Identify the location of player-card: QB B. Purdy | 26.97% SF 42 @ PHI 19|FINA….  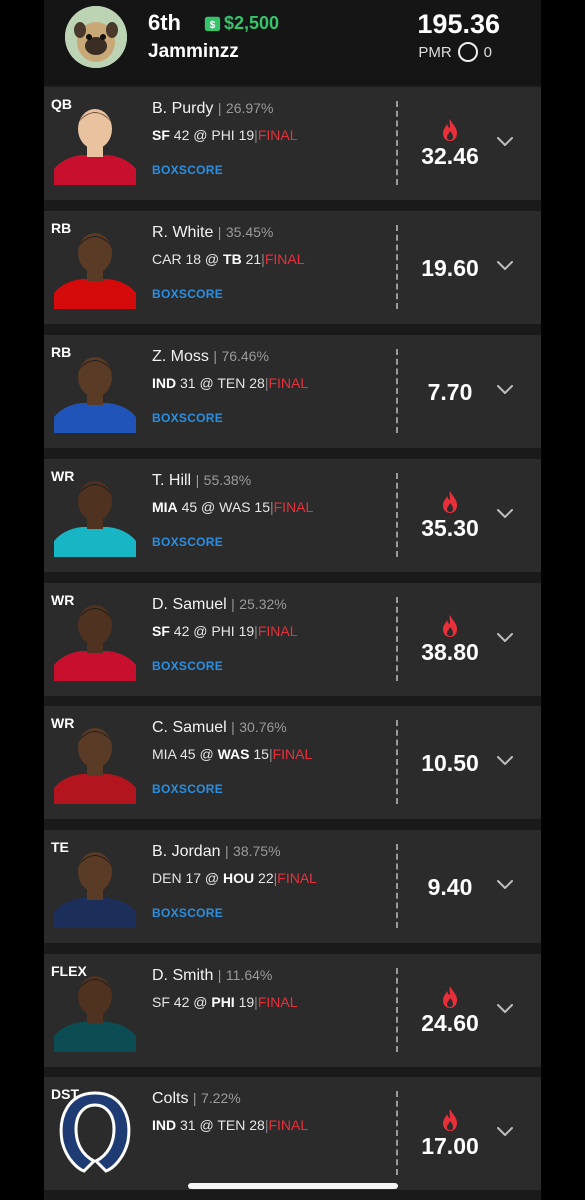
(292, 143).